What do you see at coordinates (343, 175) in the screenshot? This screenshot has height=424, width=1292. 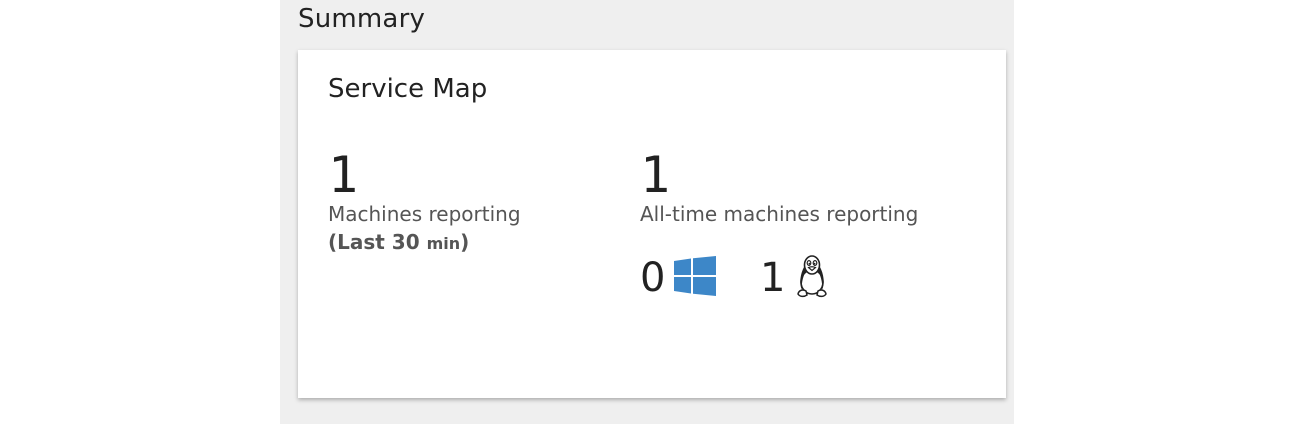 I see `machines-reporting-count: 1` at bounding box center [343, 175].